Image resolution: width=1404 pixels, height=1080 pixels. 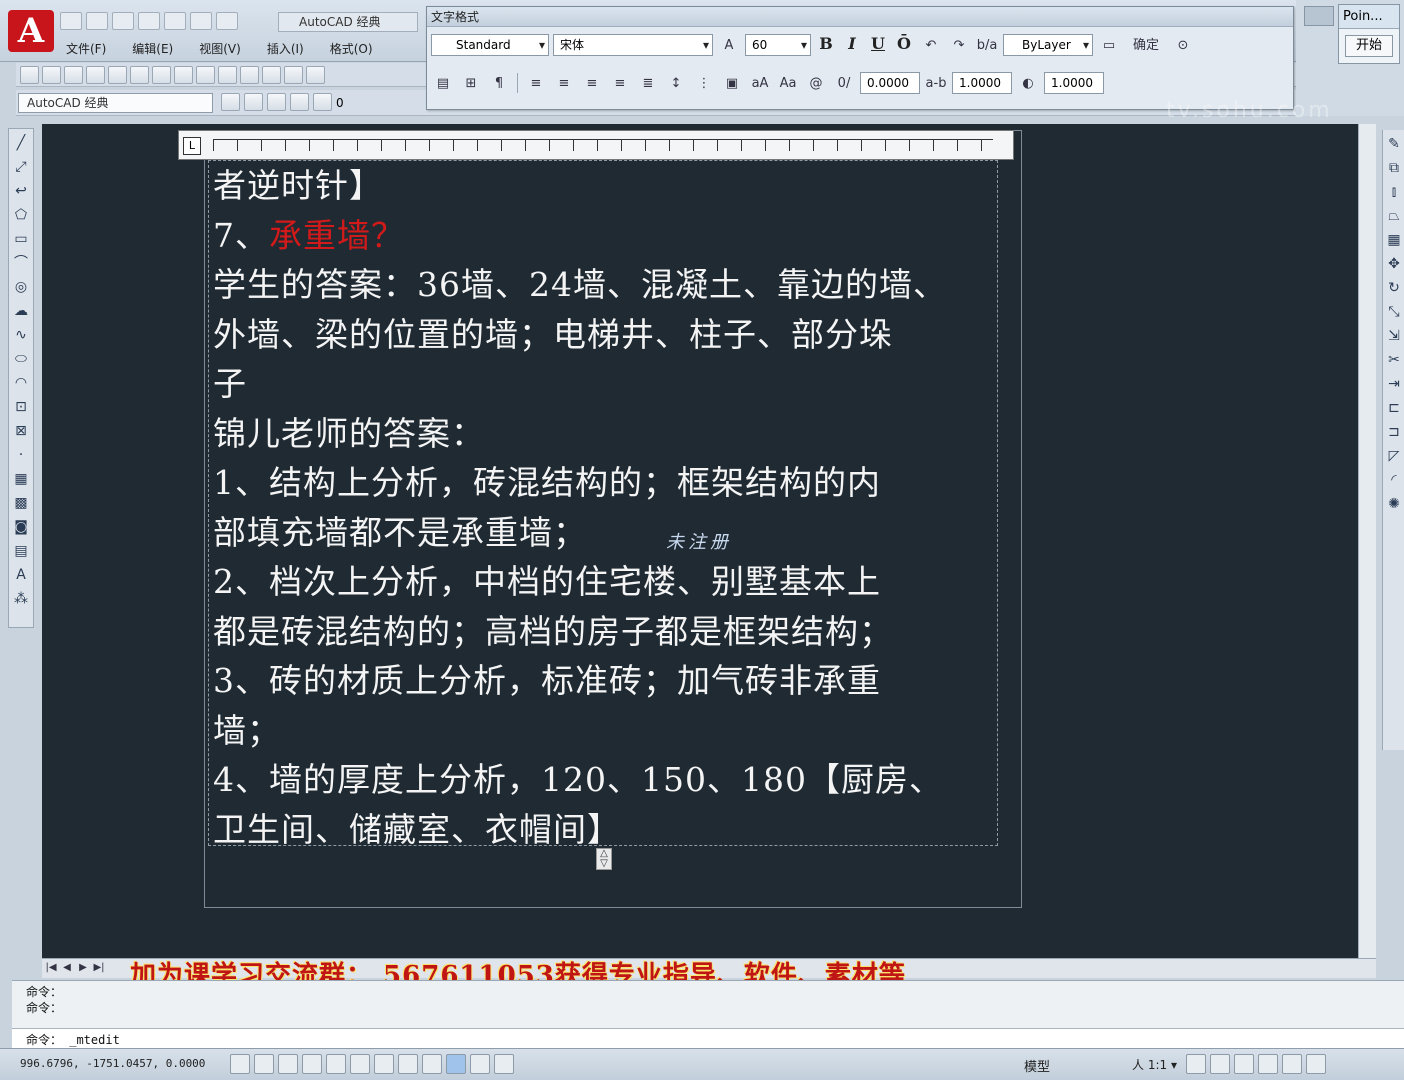 I want to click on first-tab-icon: |◀, so click(x=51, y=968).